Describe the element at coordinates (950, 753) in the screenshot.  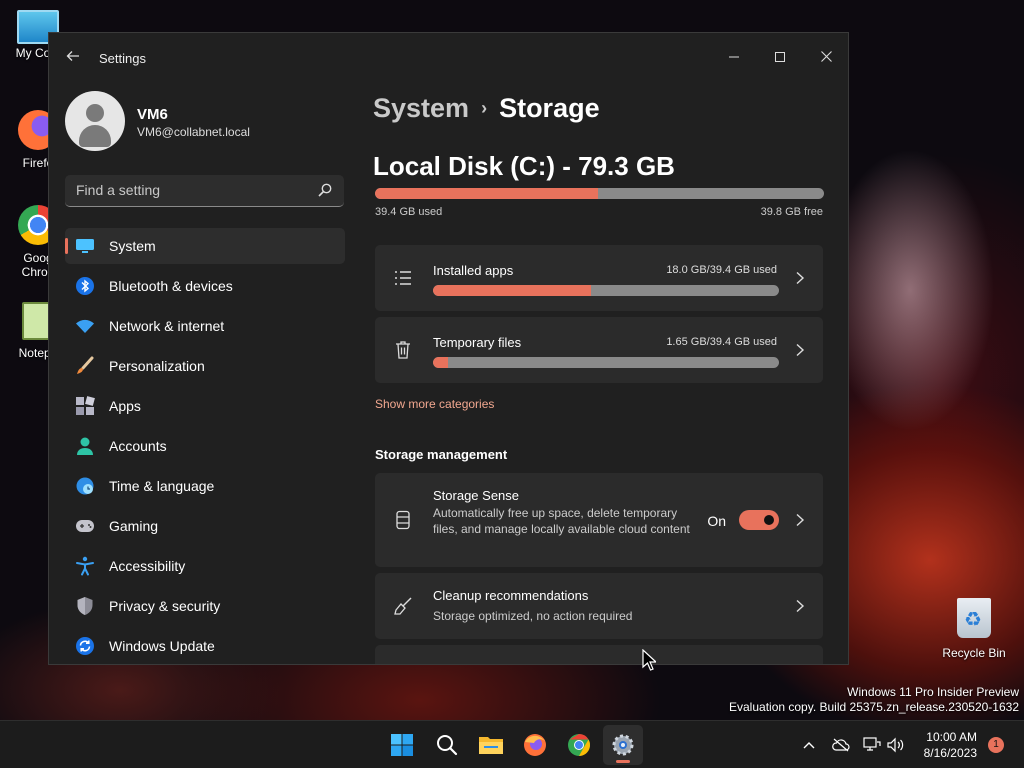
I see `clock-date: 8/16/2023` at that location.